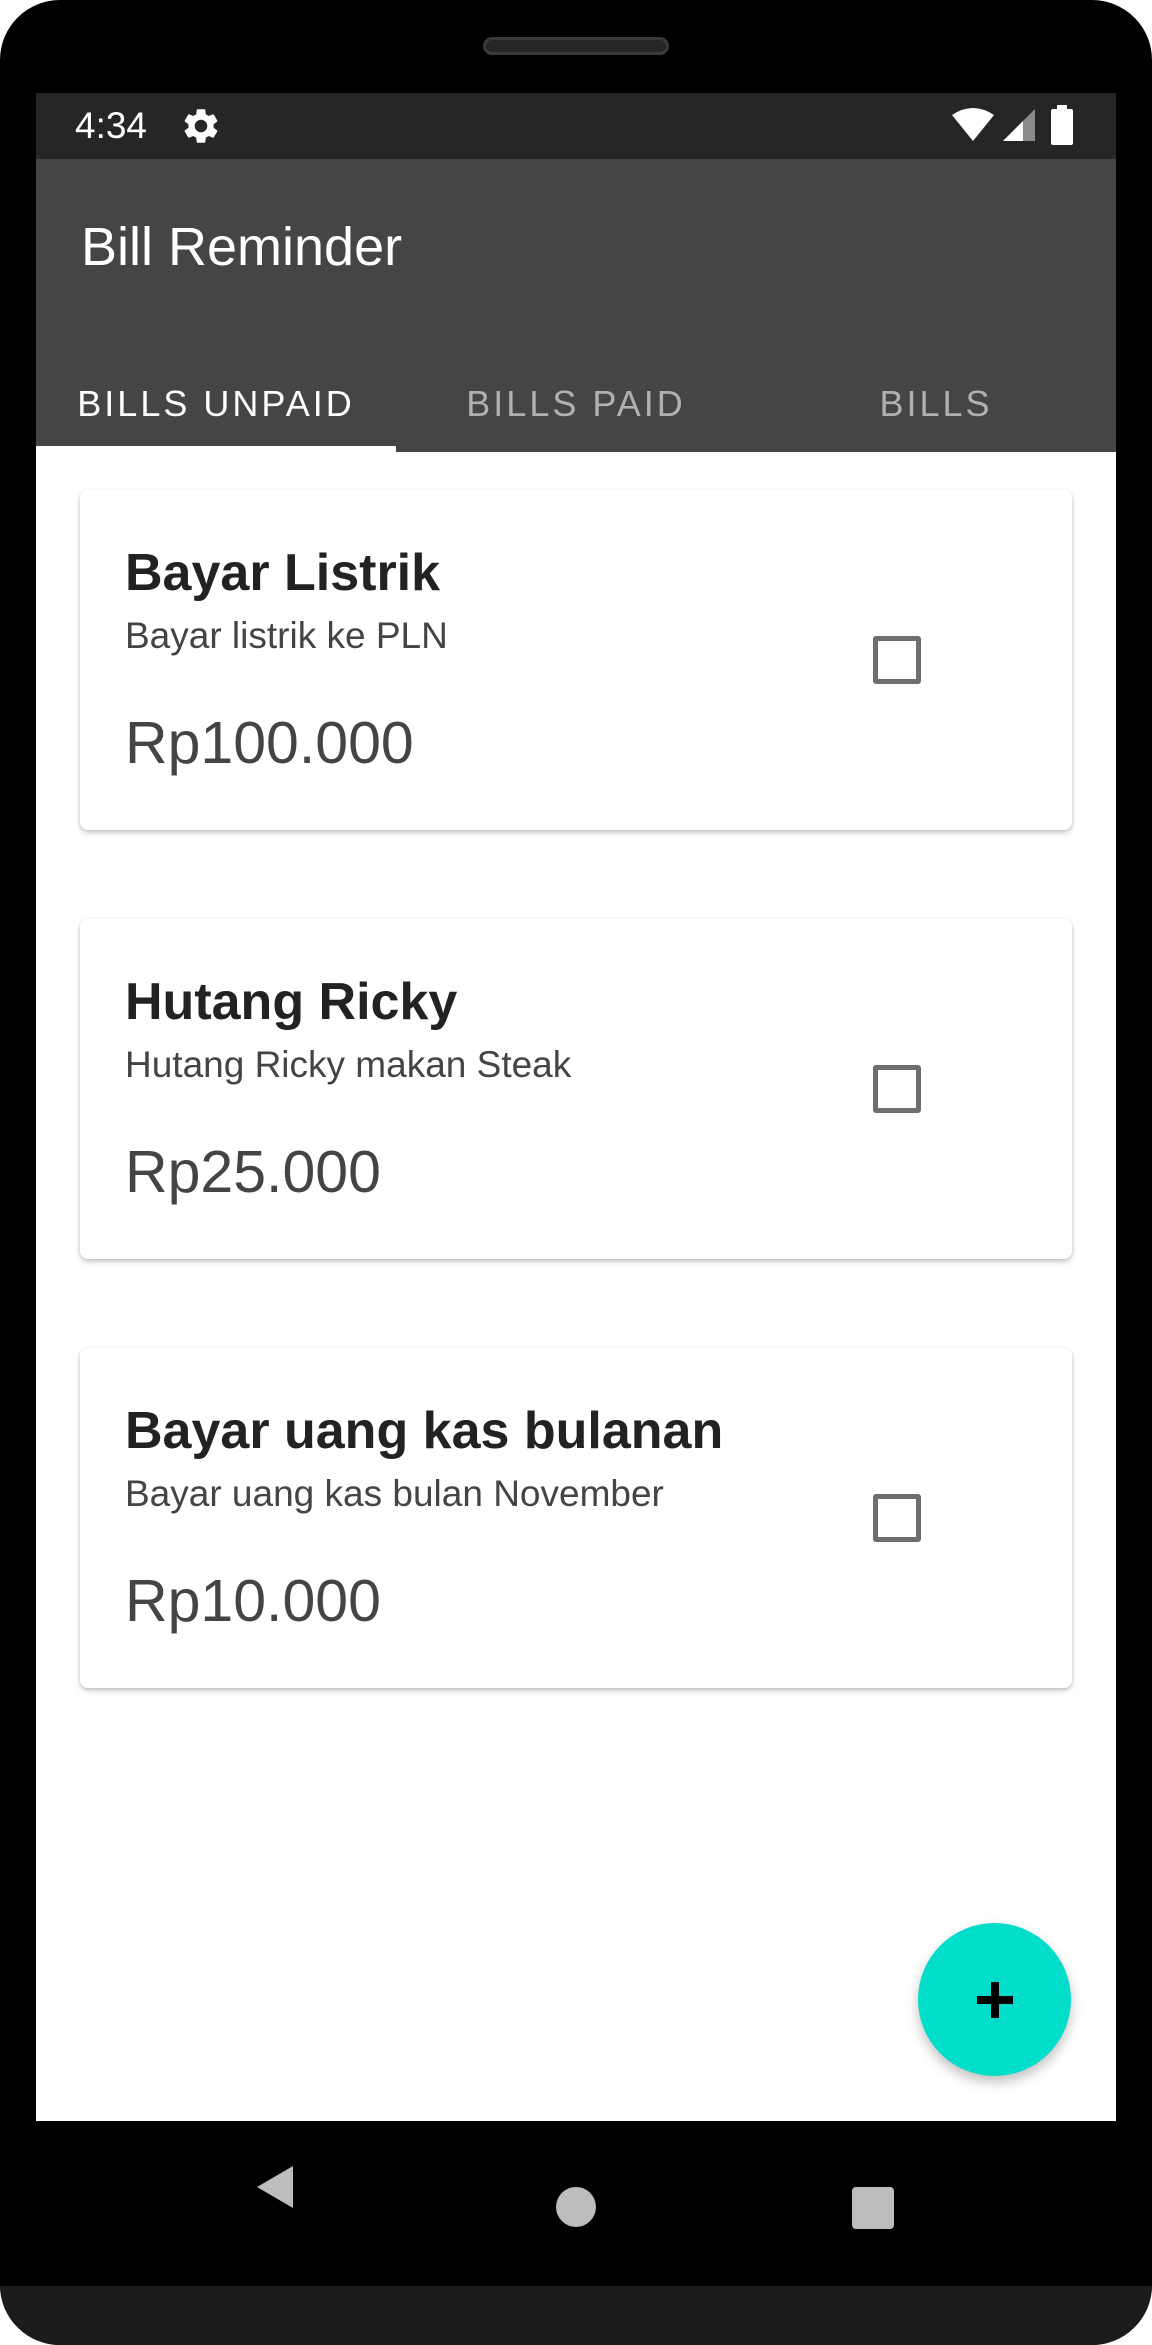  What do you see at coordinates (936, 403) in the screenshot?
I see `tab-bills: BILLS` at bounding box center [936, 403].